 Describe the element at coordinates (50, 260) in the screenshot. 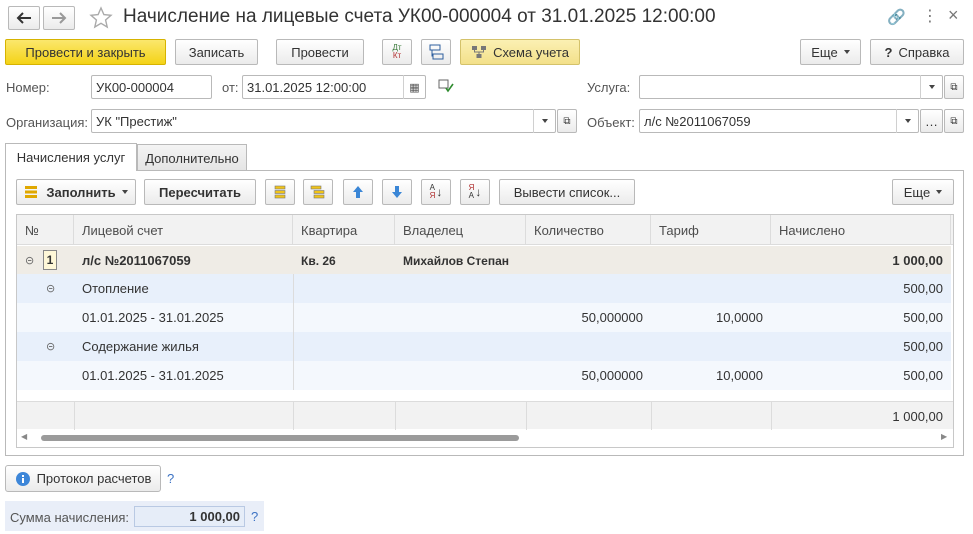

I see `row-number: 1` at that location.